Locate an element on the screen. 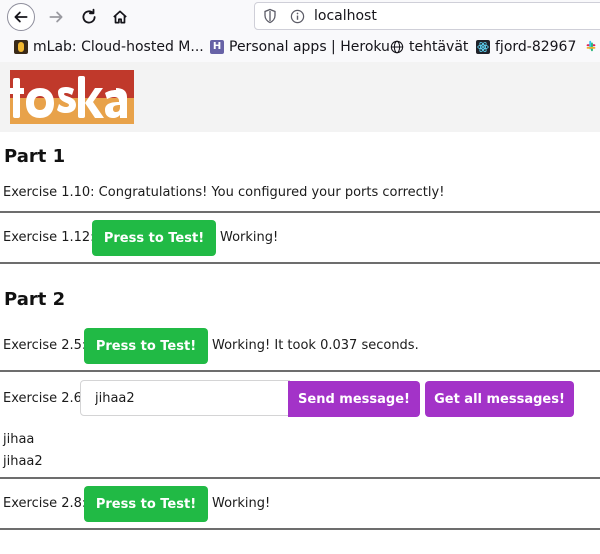  reload-icon is located at coordinates (89, 16).